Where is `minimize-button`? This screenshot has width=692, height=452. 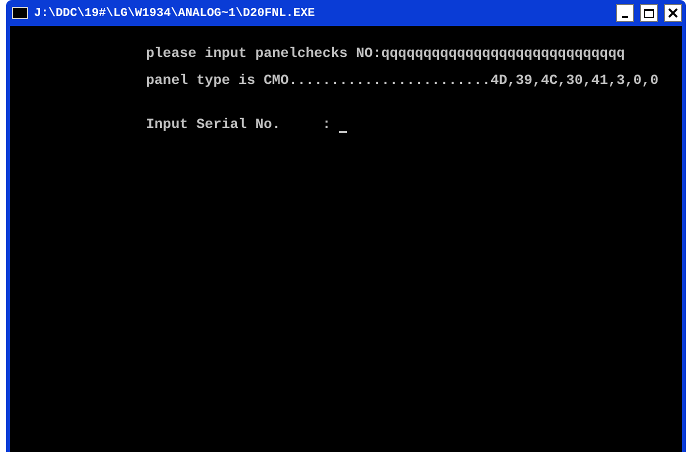
minimize-button is located at coordinates (625, 13).